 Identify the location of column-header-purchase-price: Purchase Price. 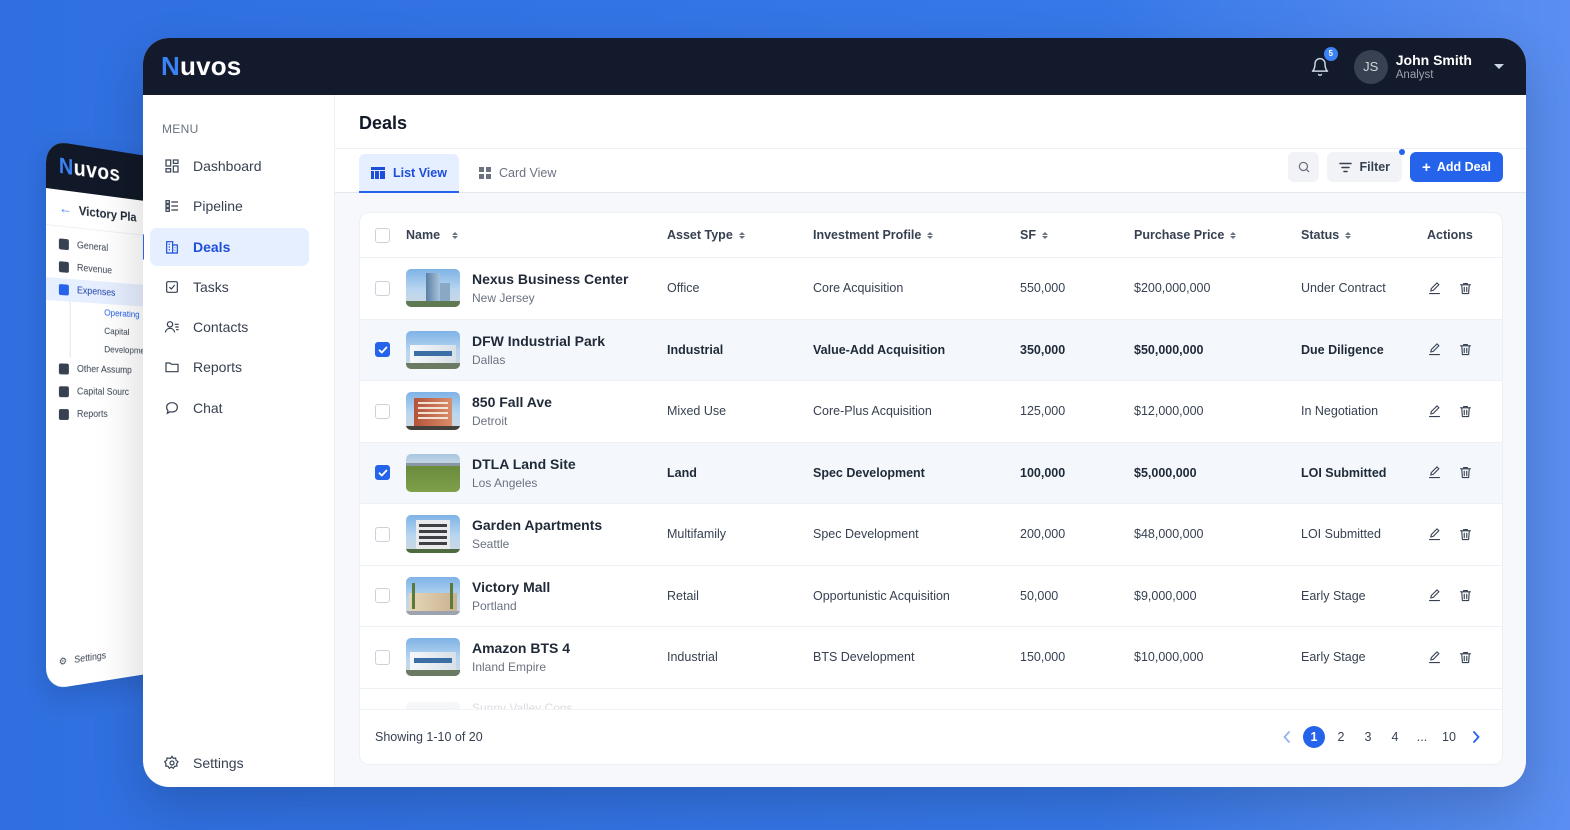
(1217, 235).